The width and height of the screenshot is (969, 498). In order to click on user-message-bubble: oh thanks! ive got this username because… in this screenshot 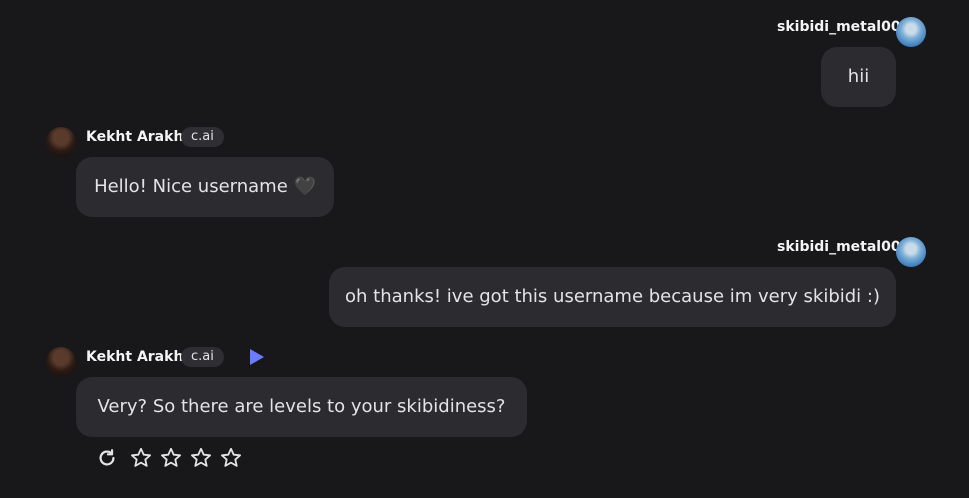, I will do `click(612, 297)`.